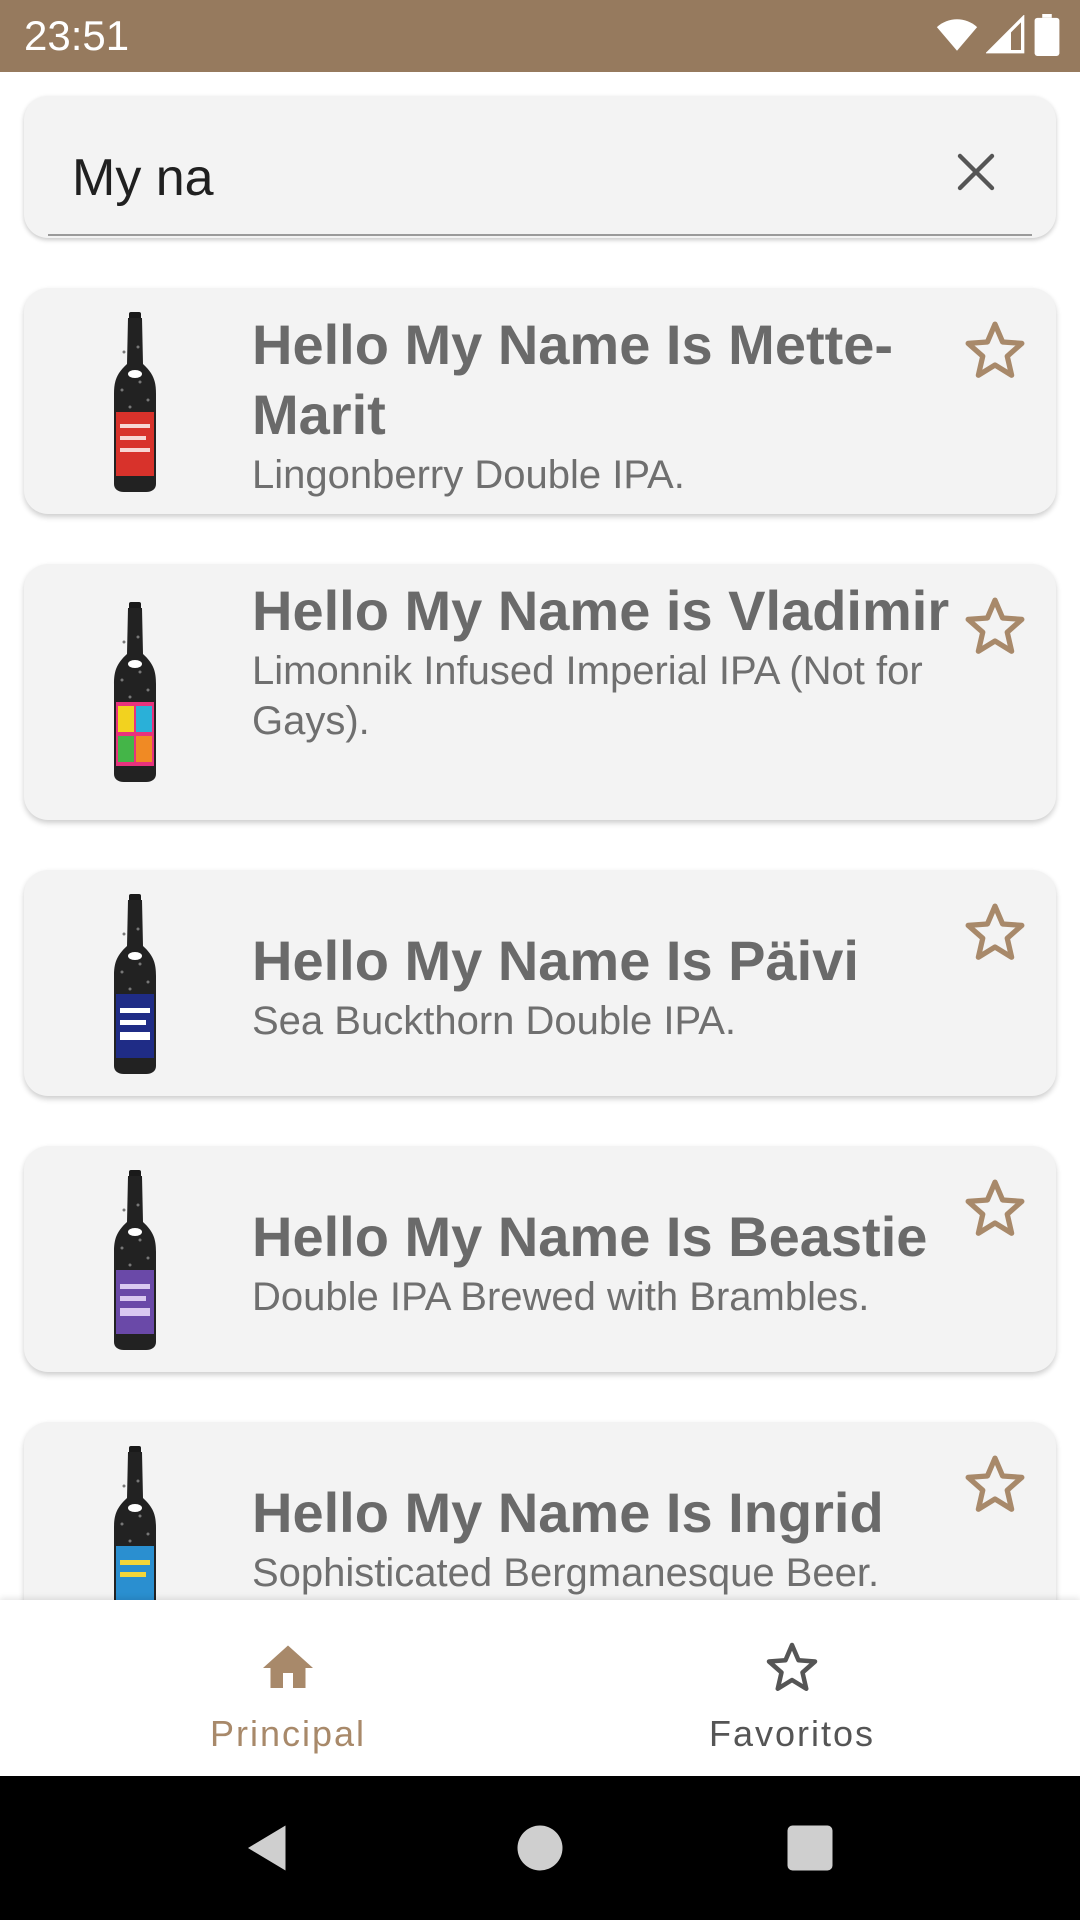  Describe the element at coordinates (468, 475) in the screenshot. I see `beer-tagline: Lingonberry Double IPA.` at that location.